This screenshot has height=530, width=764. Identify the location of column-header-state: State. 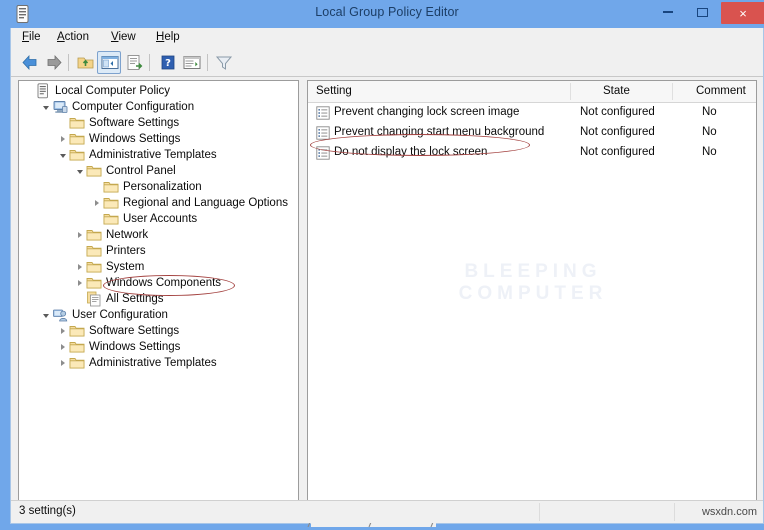
(616, 91).